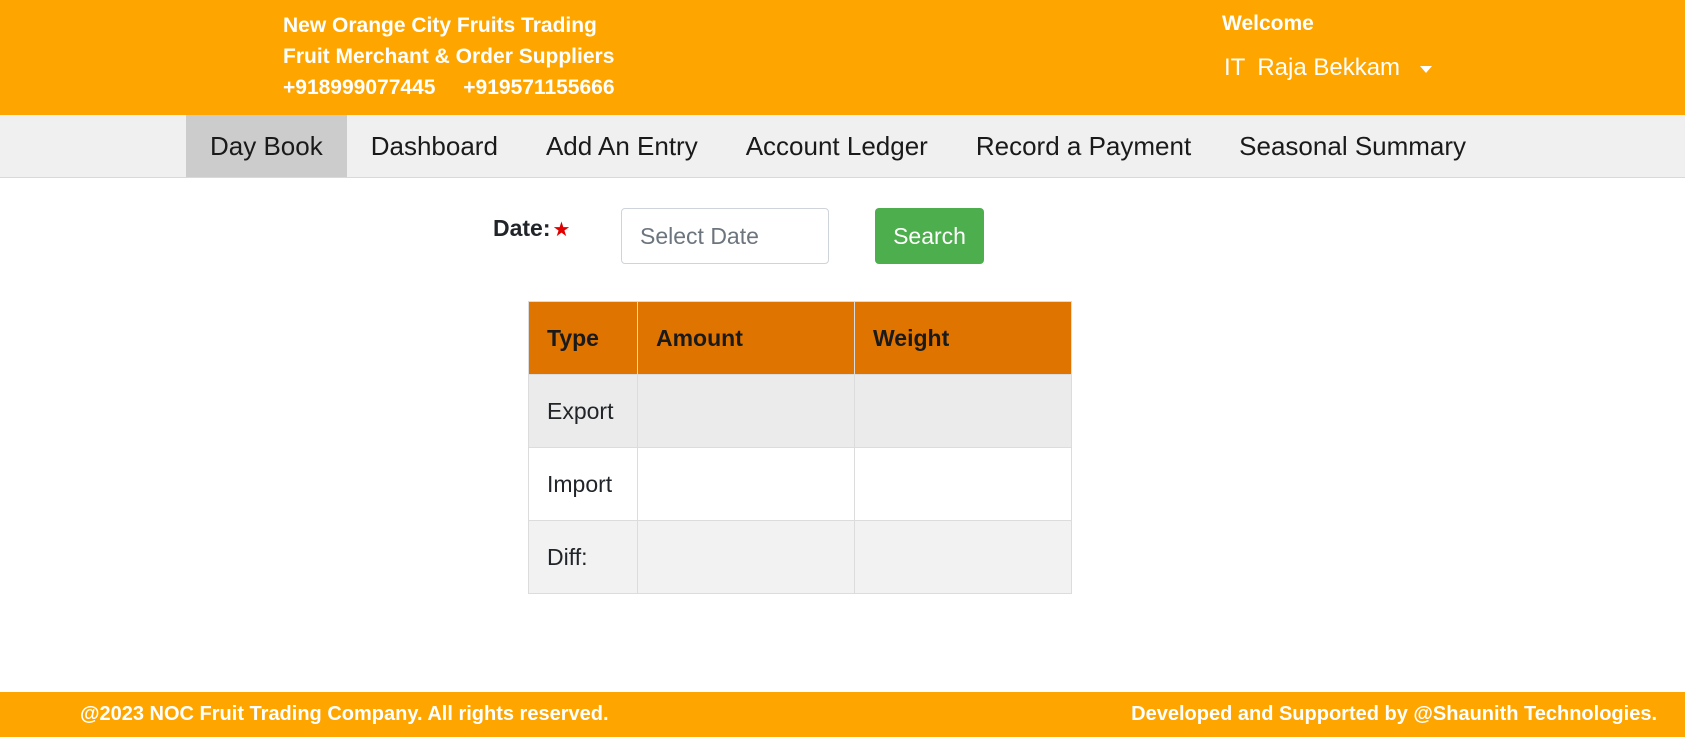 This screenshot has width=1685, height=745. I want to click on column-header-type: Type, so click(583, 338).